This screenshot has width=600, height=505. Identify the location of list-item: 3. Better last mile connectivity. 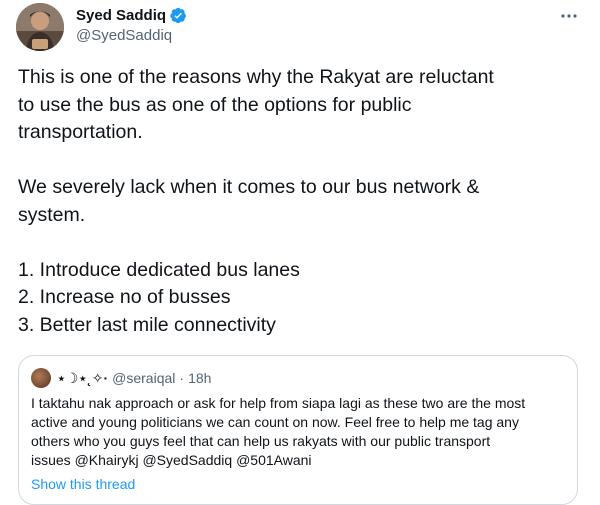
(147, 324).